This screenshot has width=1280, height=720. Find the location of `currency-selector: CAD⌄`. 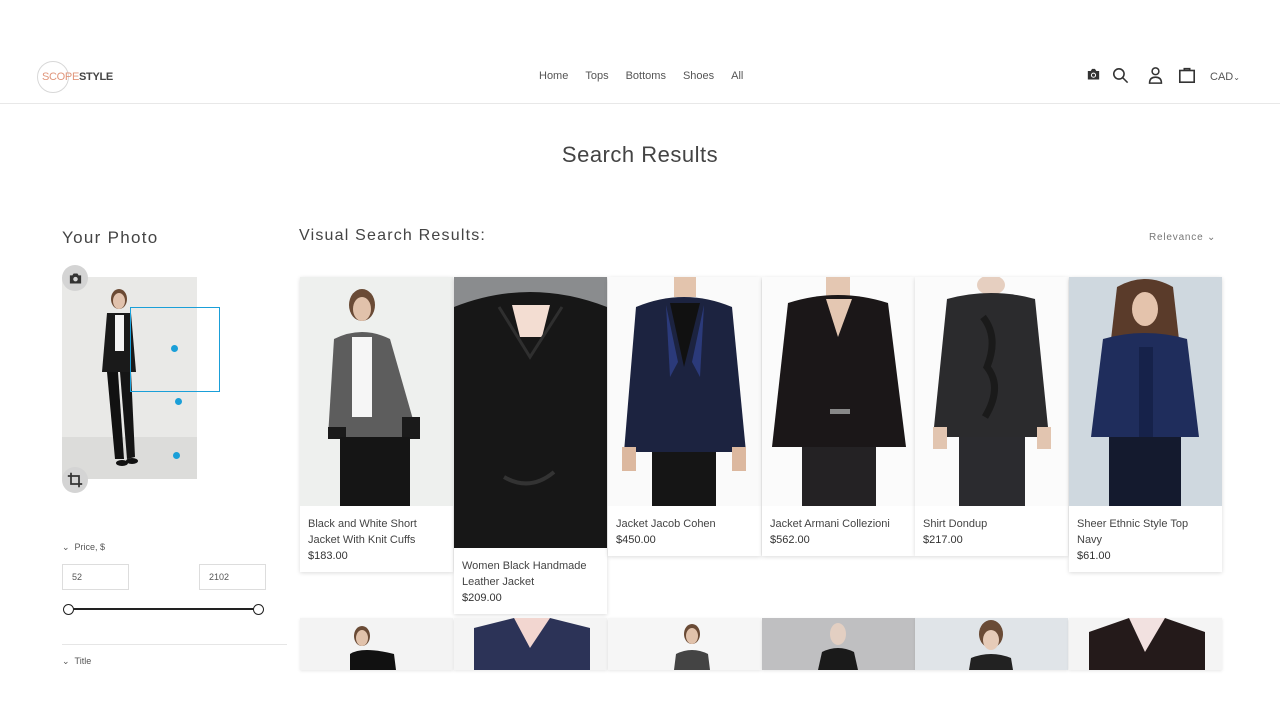

currency-selector: CAD⌄ is located at coordinates (1225, 77).